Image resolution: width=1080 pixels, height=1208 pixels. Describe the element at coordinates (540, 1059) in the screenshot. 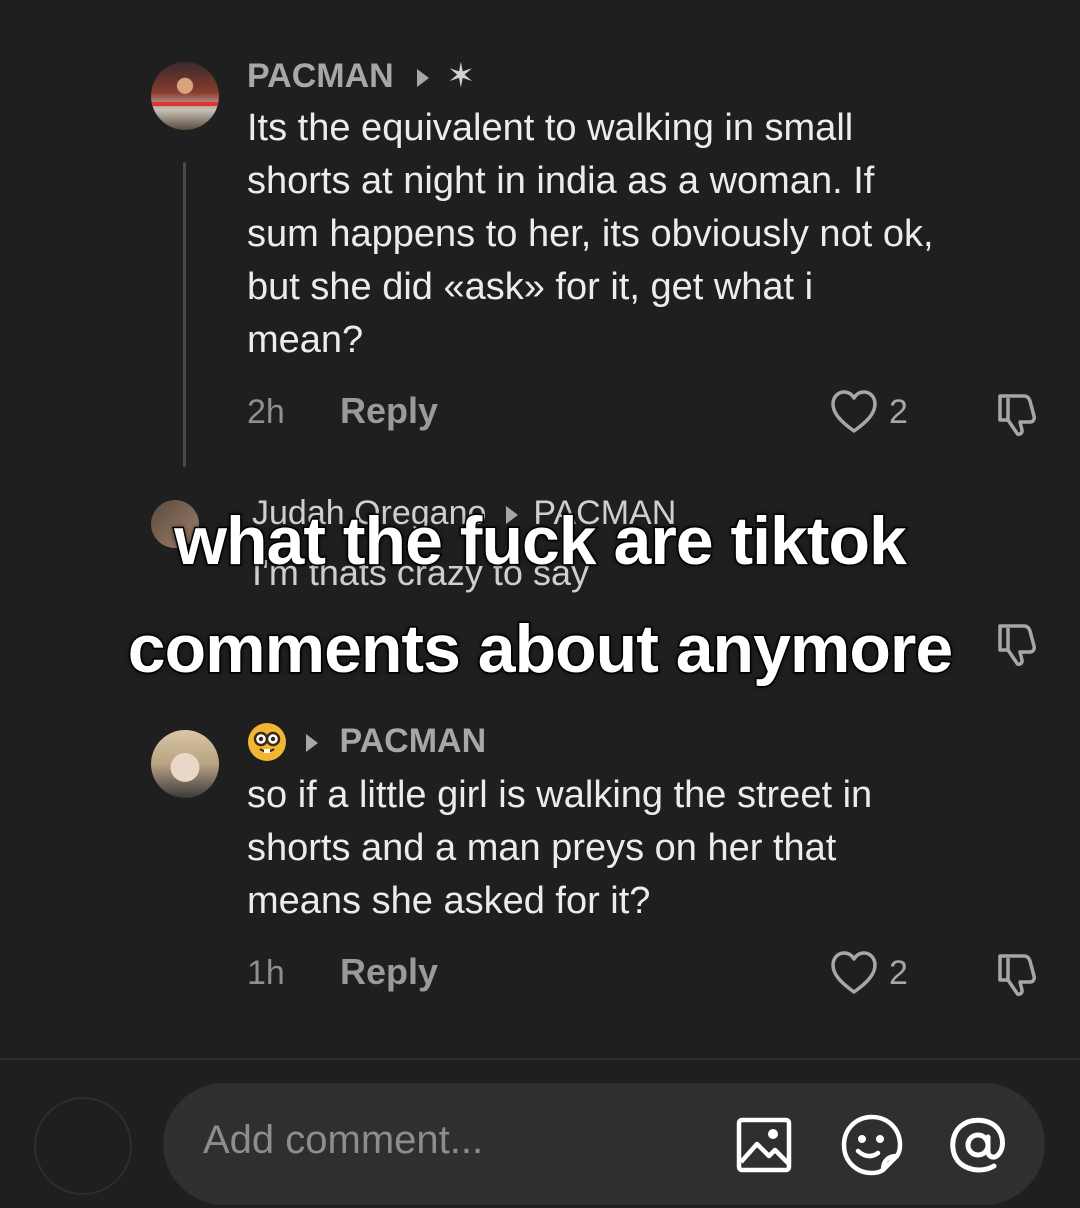

I see `composer-divider` at that location.